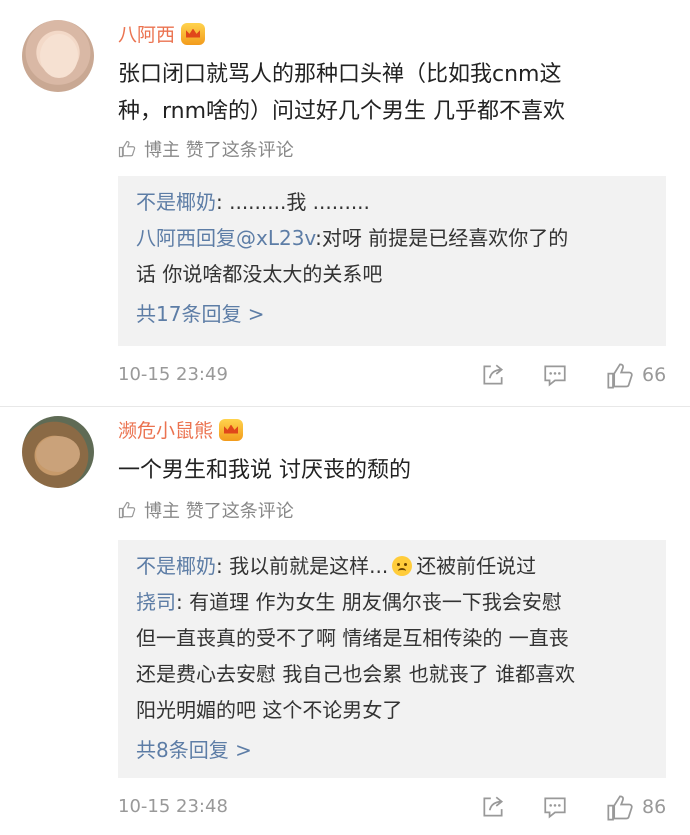 This screenshot has height=835, width=690. I want to click on more-replies-link: 共8条回复 >, so click(392, 750).